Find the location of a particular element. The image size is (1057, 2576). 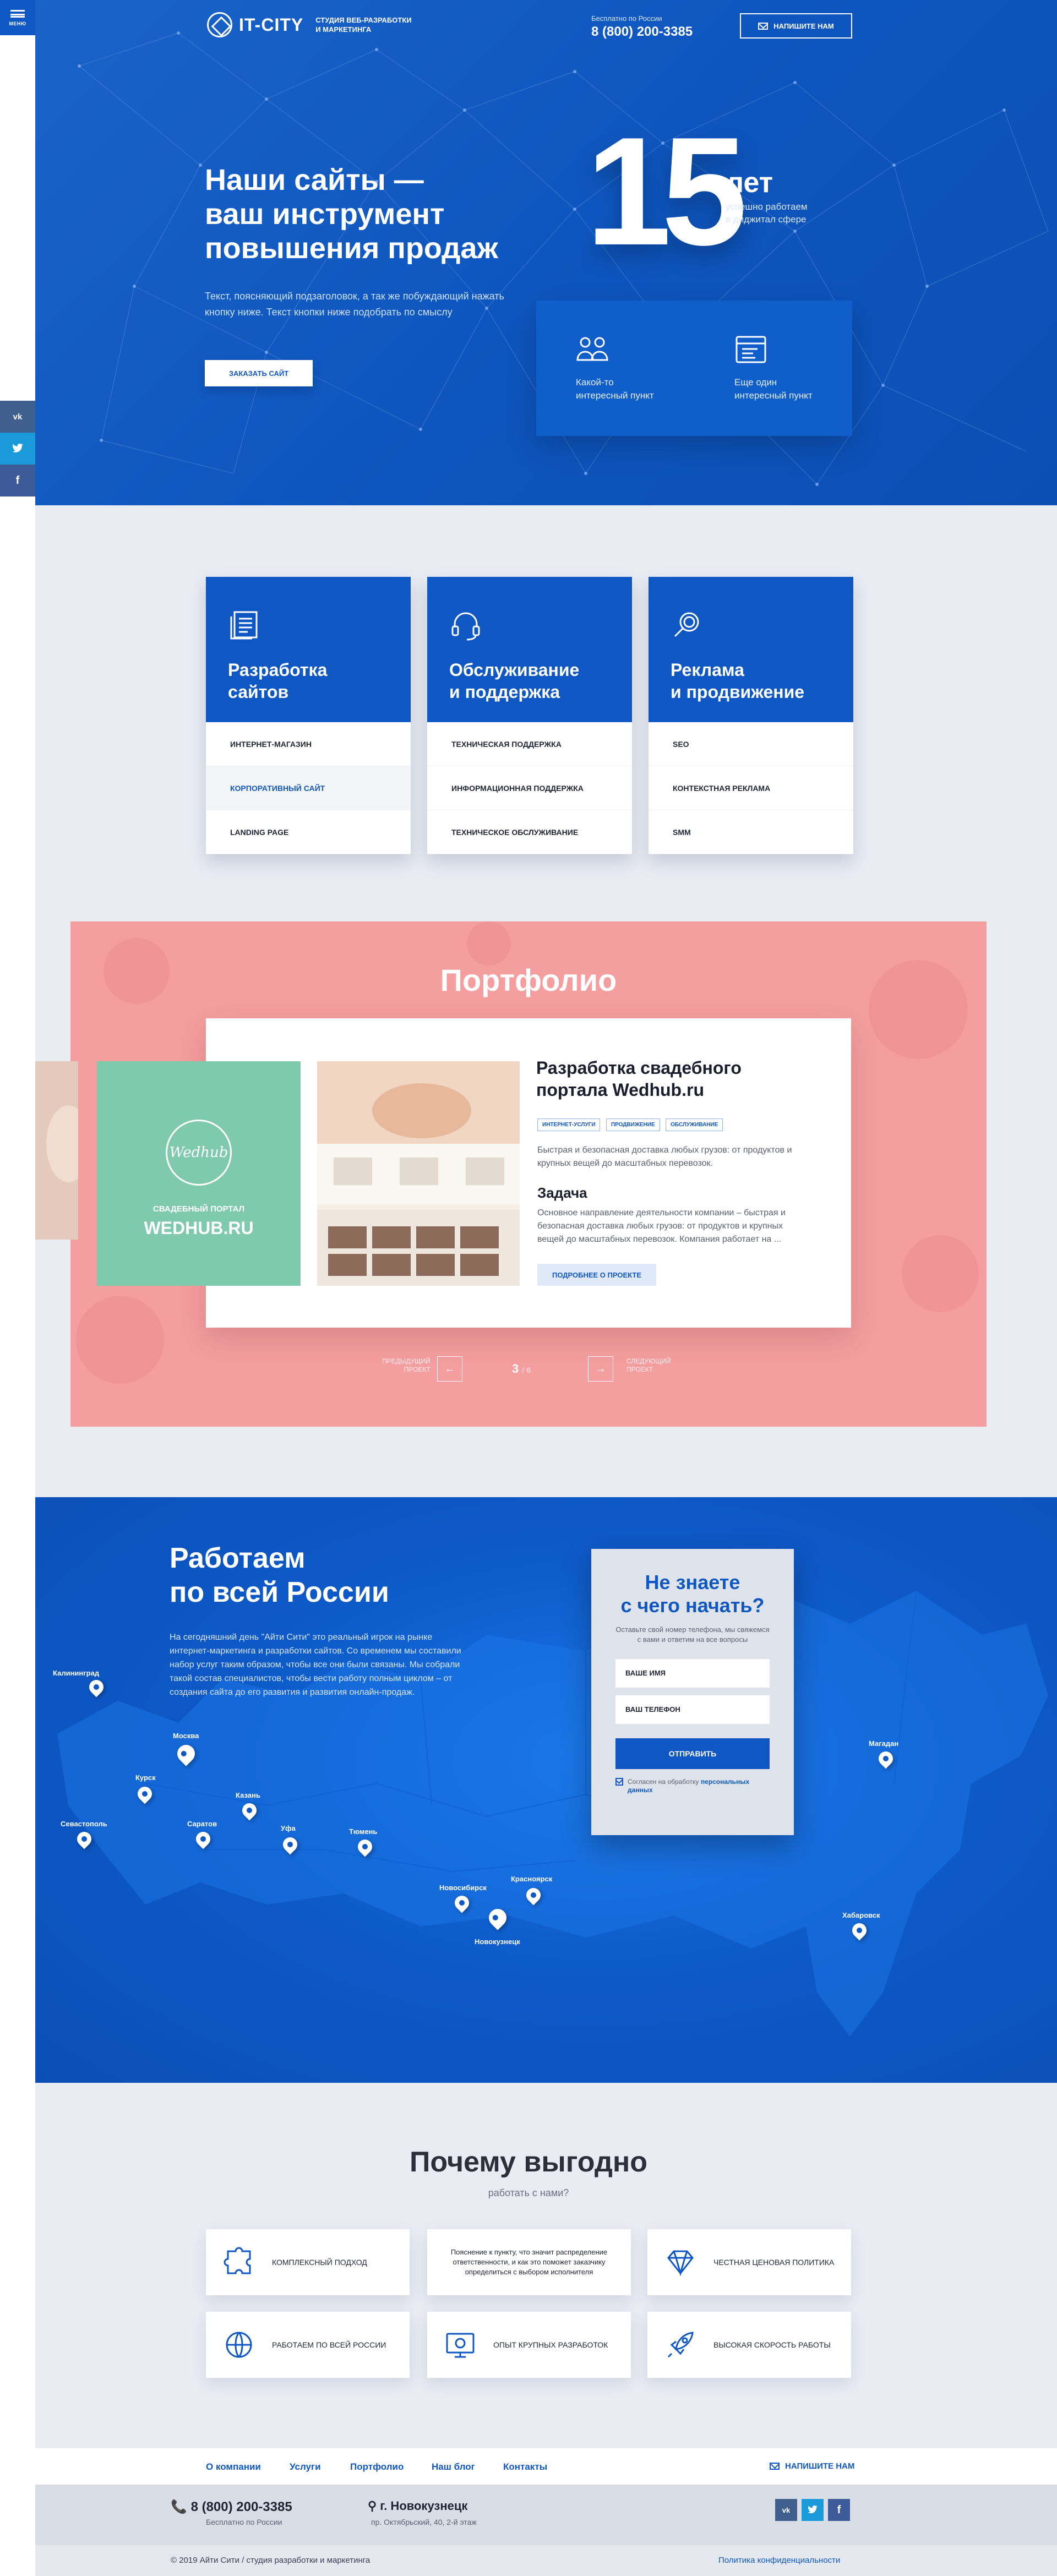

why-subtitle: работать с нами? is located at coordinates (529, 2193).